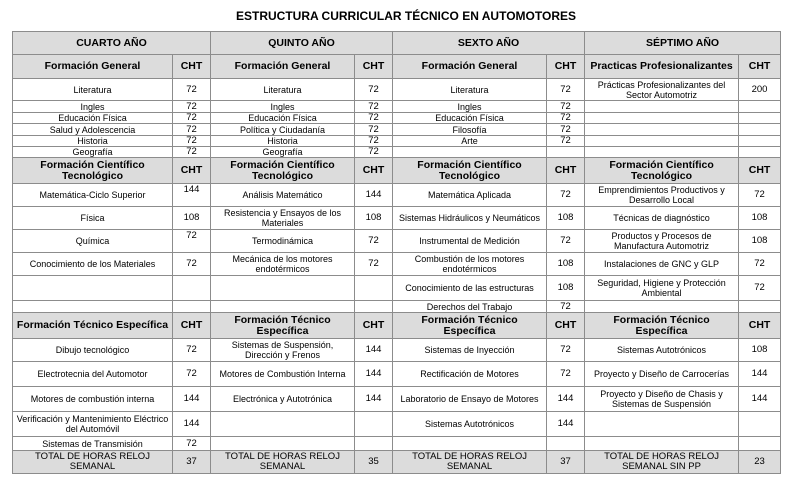  Describe the element at coordinates (373, 462) in the screenshot. I see `total-hours: 35` at that location.